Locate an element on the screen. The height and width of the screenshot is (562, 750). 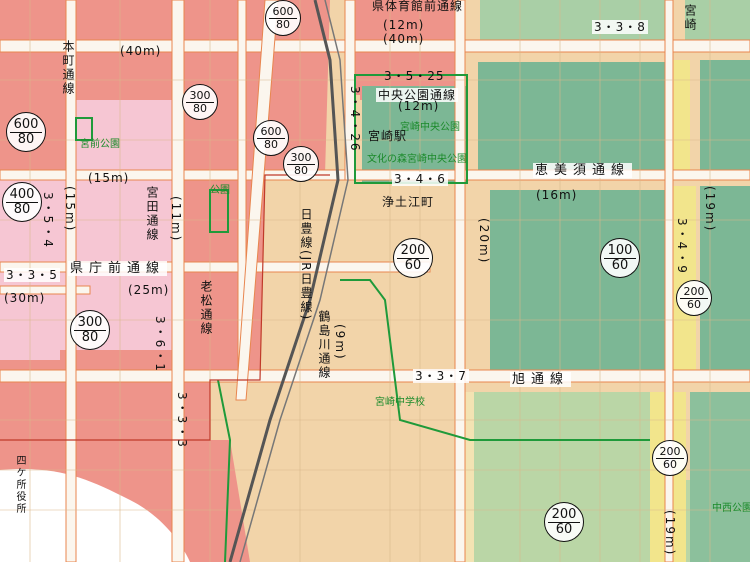
low-residential-se is located at coordinates (720, 477).